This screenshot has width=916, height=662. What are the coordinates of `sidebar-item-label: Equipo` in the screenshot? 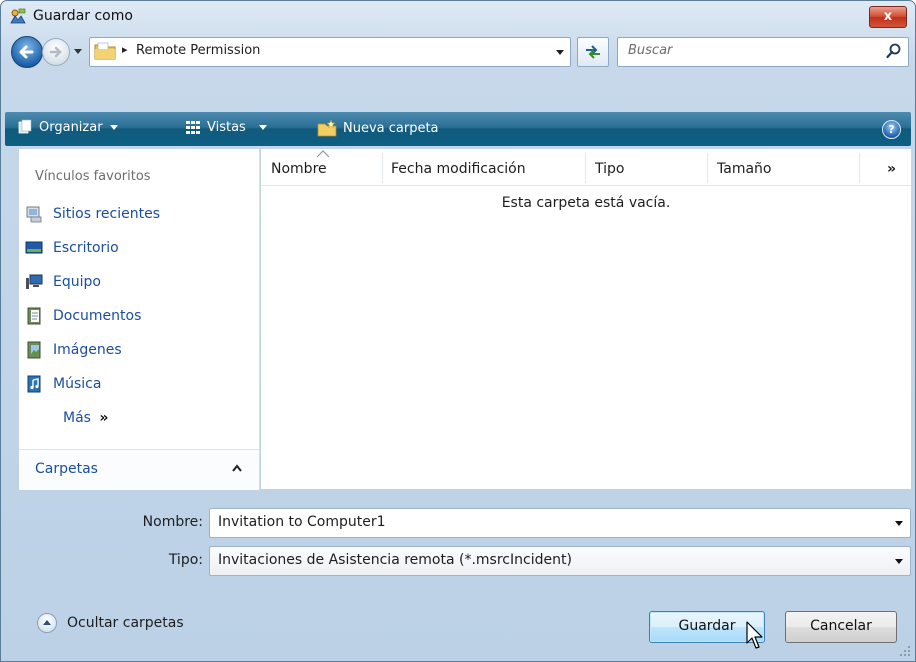 It's located at (77, 282).